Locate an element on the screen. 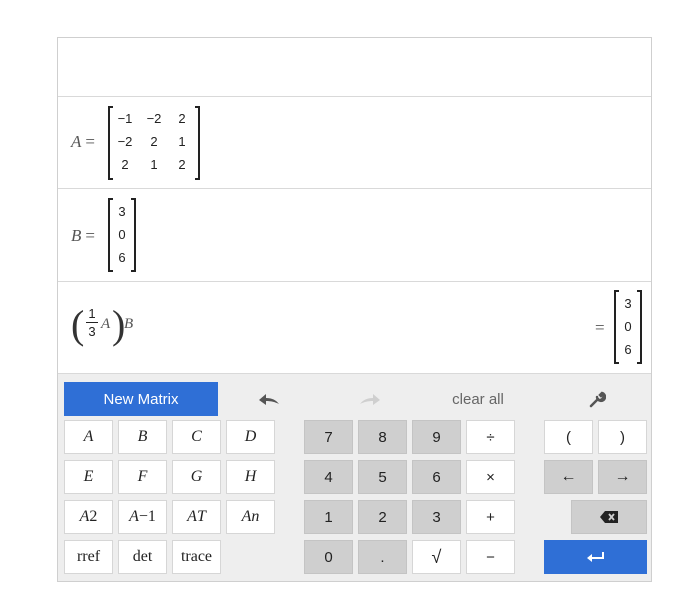 The height and width of the screenshot is (600, 688). key-B: B is located at coordinates (142, 437).